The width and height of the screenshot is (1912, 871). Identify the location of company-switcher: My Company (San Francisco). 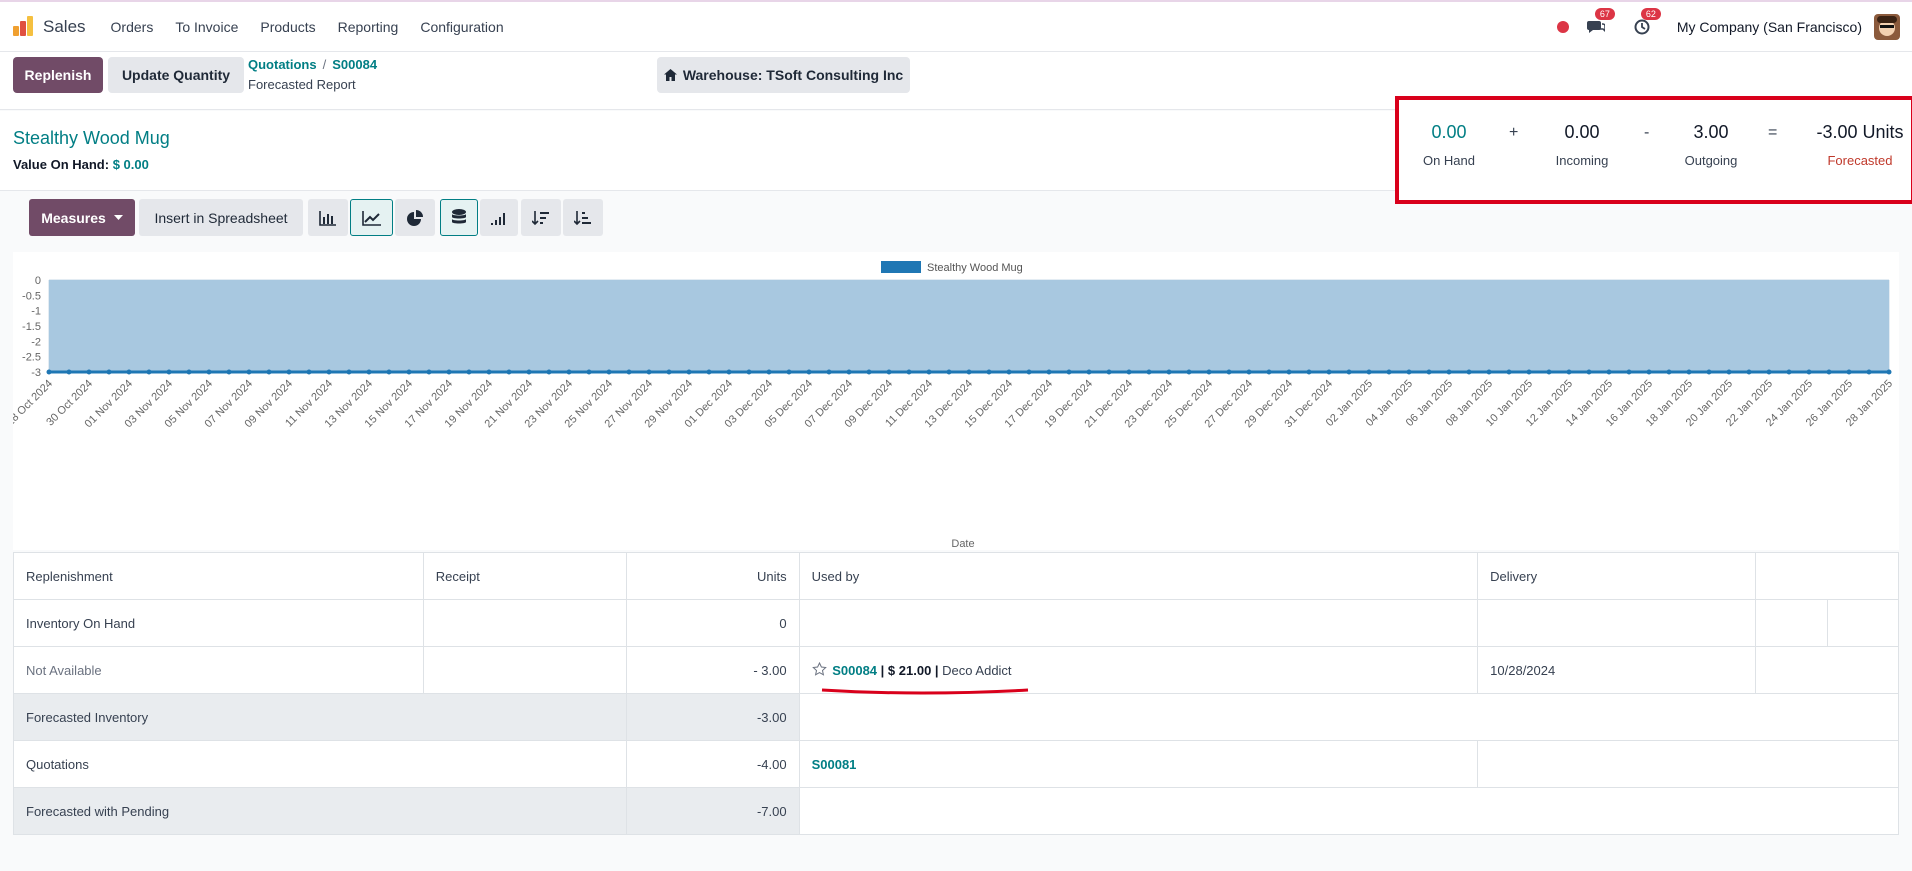
(1769, 27).